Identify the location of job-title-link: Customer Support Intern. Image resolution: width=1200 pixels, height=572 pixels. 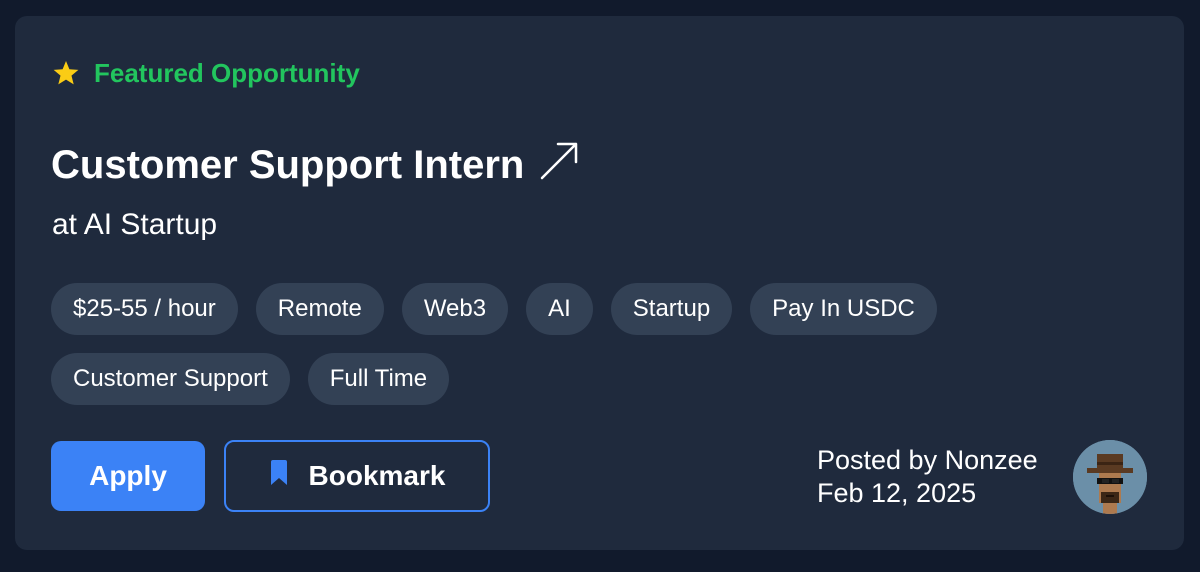
(316, 165).